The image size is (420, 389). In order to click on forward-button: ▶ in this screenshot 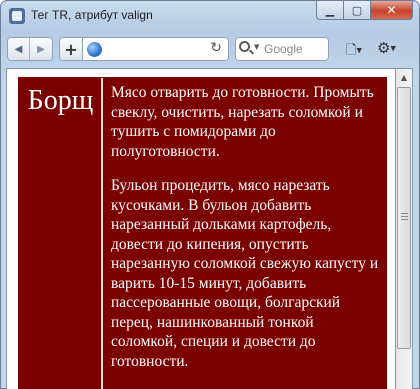, I will do `click(41, 49)`.